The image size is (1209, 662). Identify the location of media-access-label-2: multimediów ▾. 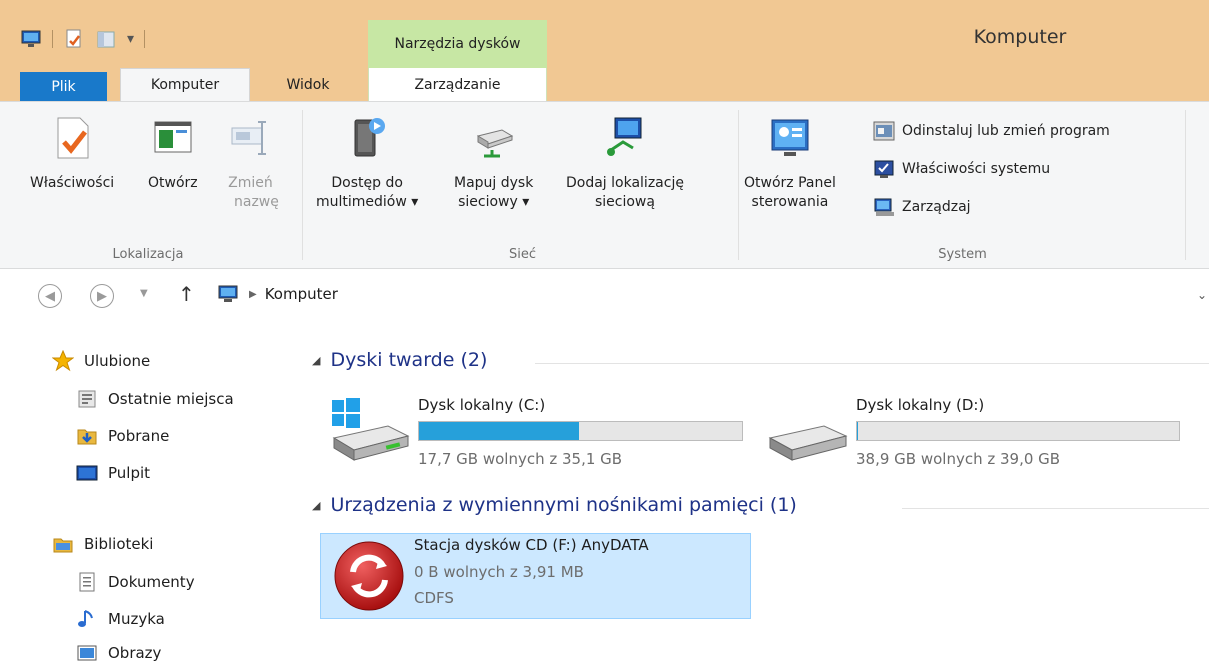
(367, 202).